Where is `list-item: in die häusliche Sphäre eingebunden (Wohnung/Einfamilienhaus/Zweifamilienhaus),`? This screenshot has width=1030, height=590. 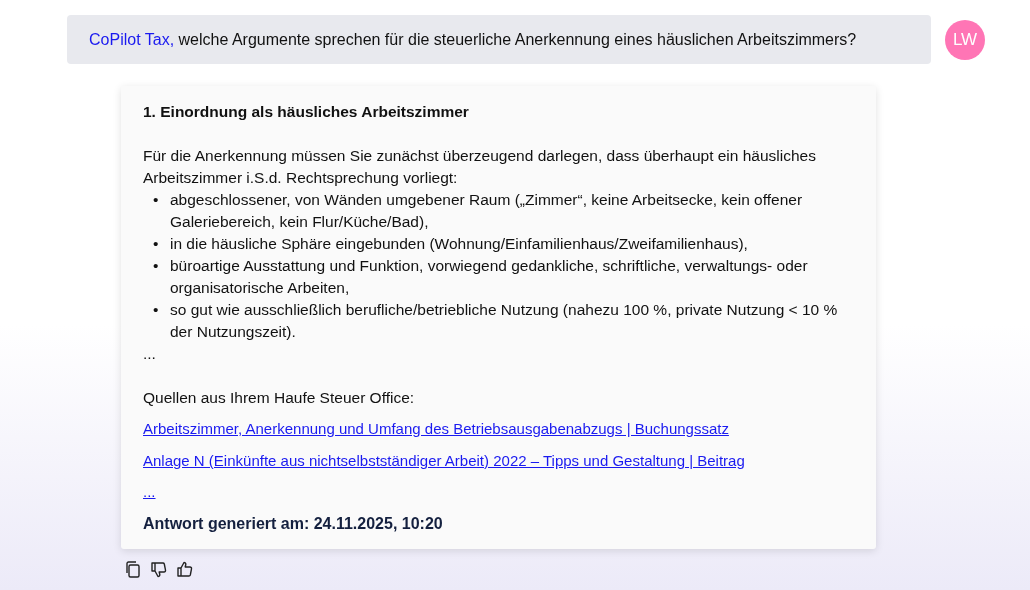
list-item: in die häusliche Sphäre eingebunden (Wohnung/Einfamilienhaus/Zweifamilienhaus), is located at coordinates (459, 244).